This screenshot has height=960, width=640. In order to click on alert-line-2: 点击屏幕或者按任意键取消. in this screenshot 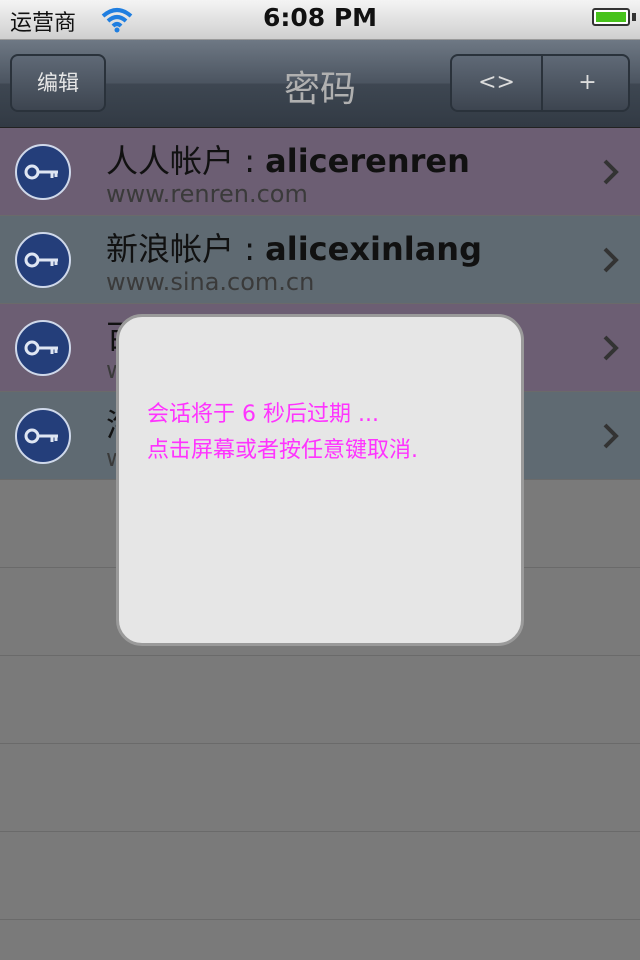, I will do `click(282, 450)`.